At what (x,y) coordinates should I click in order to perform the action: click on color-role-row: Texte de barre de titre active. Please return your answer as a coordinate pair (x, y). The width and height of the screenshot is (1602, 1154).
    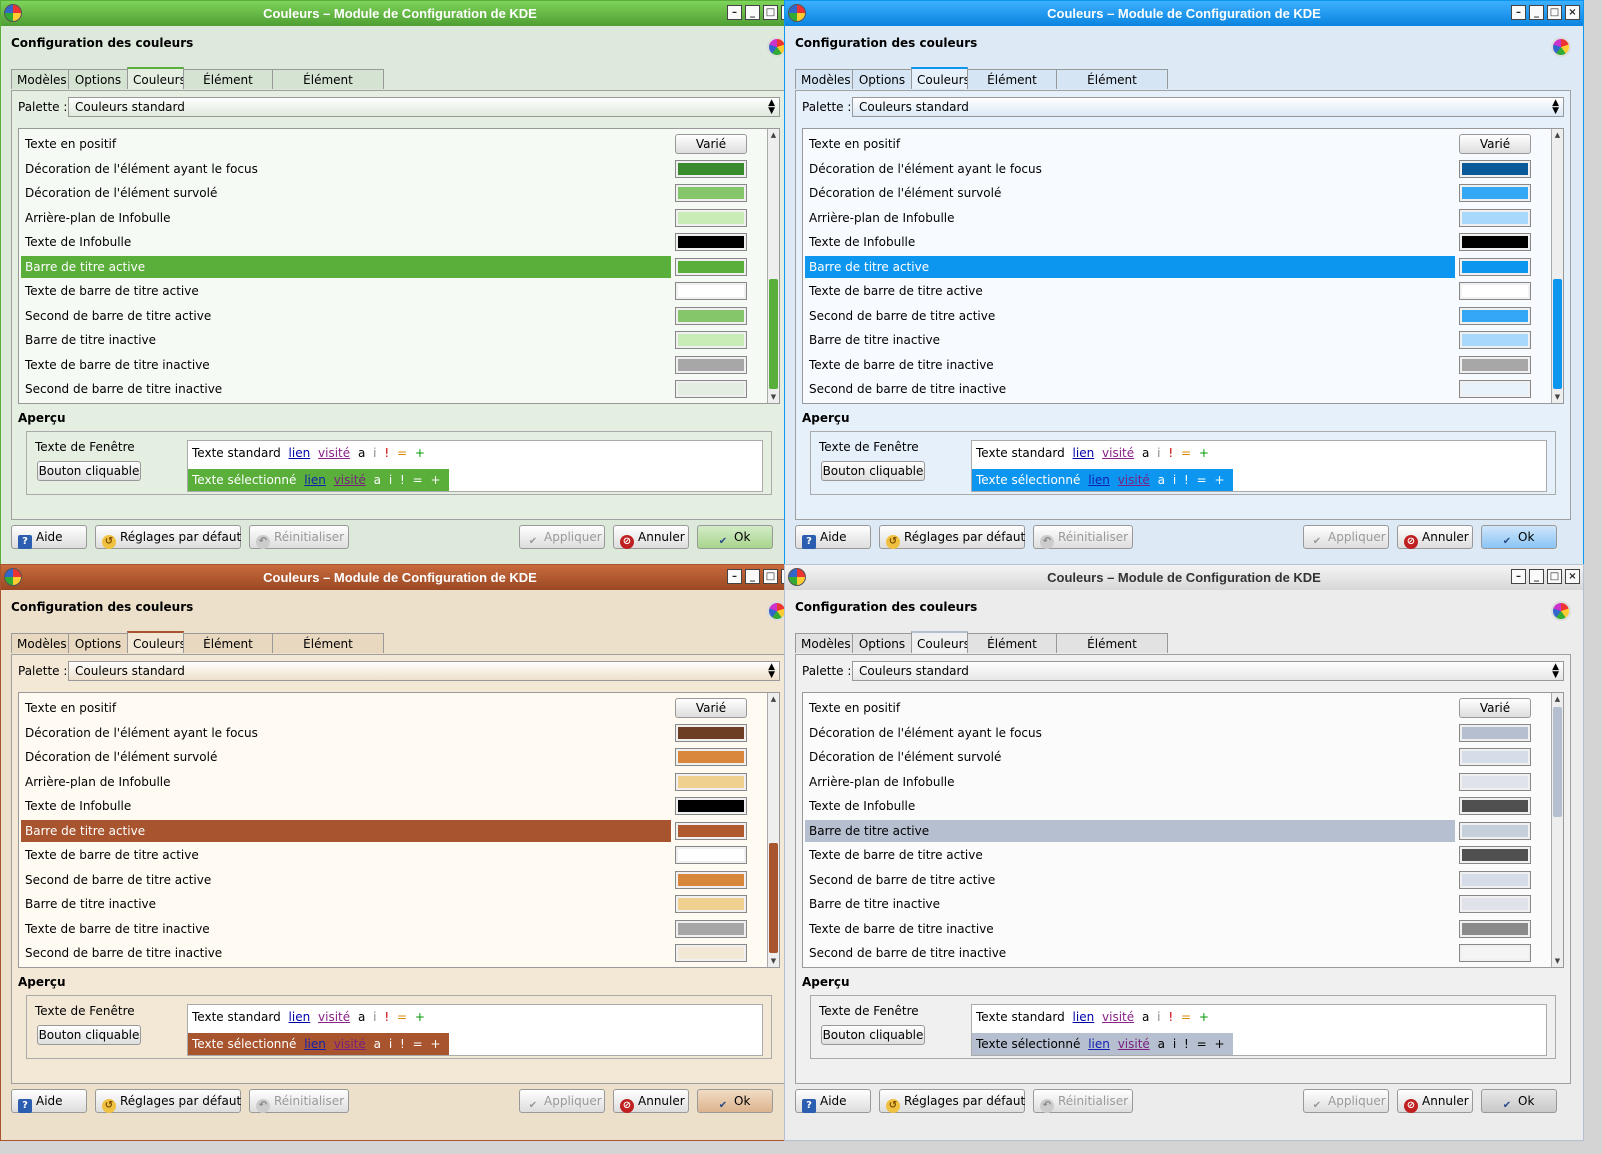
    Looking at the image, I should click on (346, 855).